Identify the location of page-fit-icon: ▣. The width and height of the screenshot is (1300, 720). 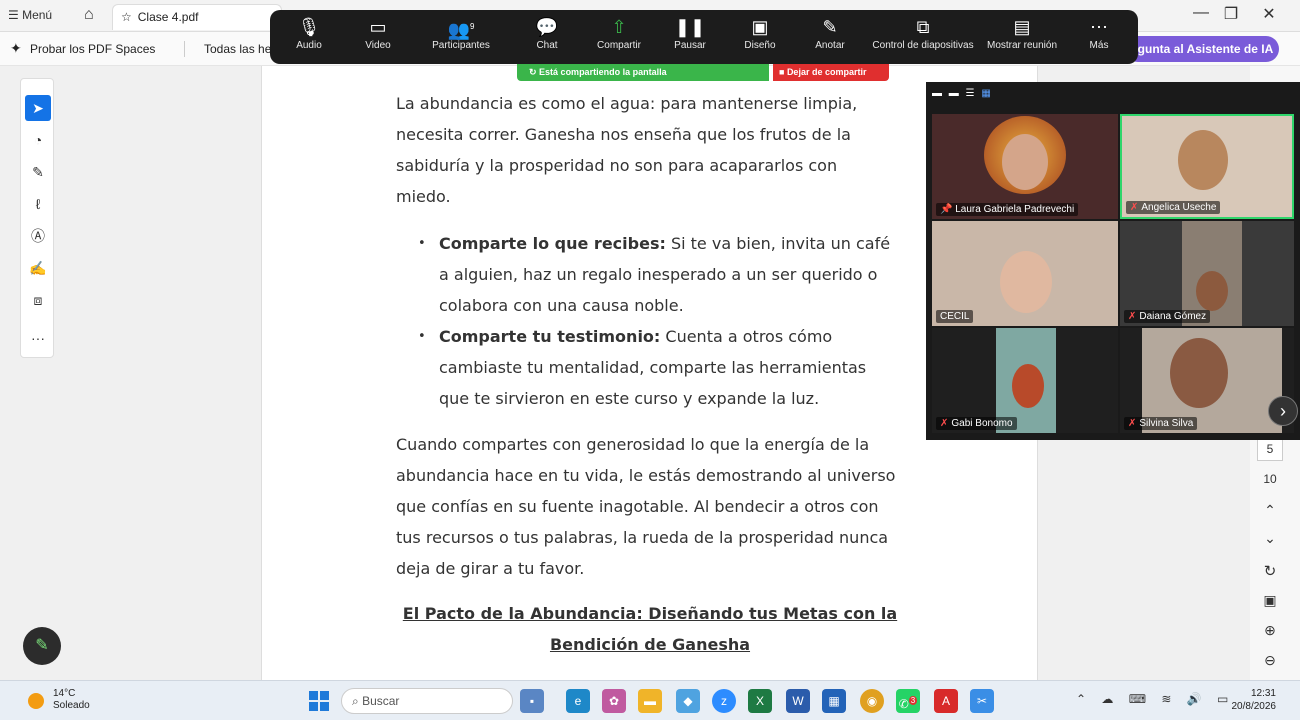
(1270, 604).